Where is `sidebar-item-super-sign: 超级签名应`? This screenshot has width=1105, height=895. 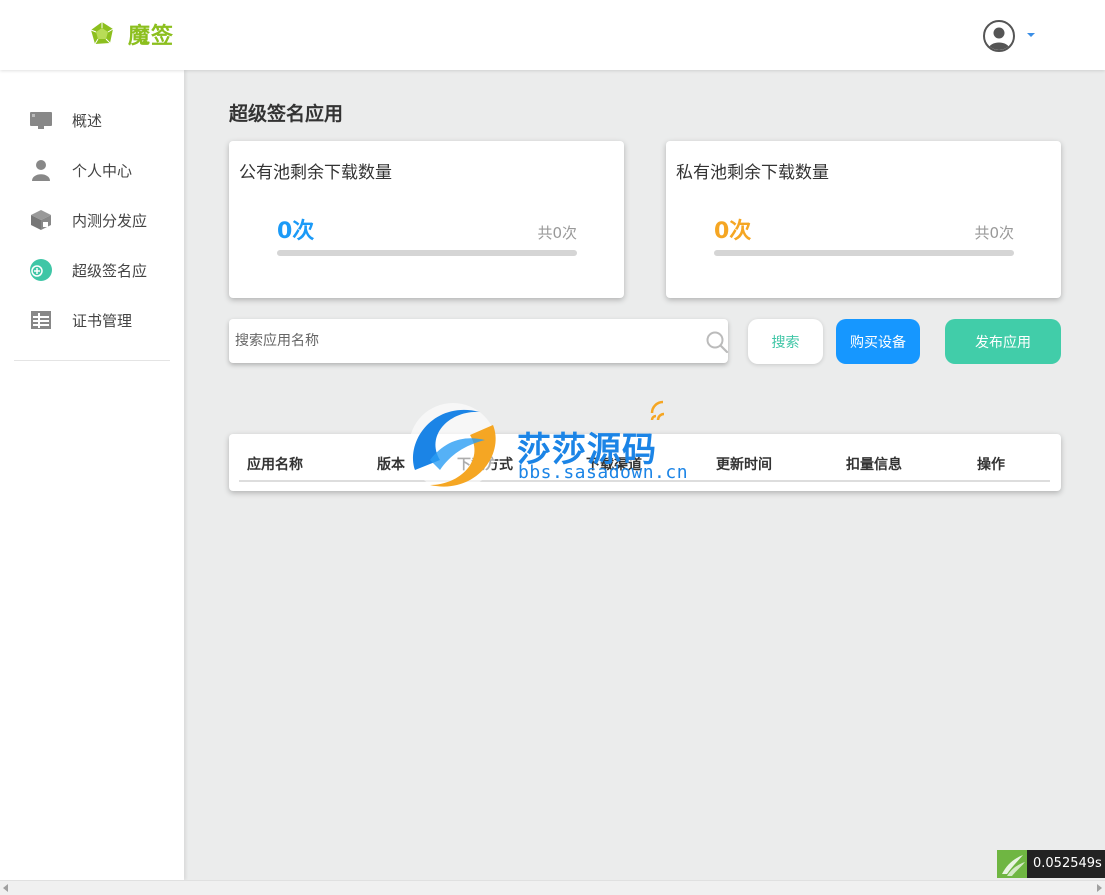 sidebar-item-super-sign: 超级签名应 is located at coordinates (92, 270).